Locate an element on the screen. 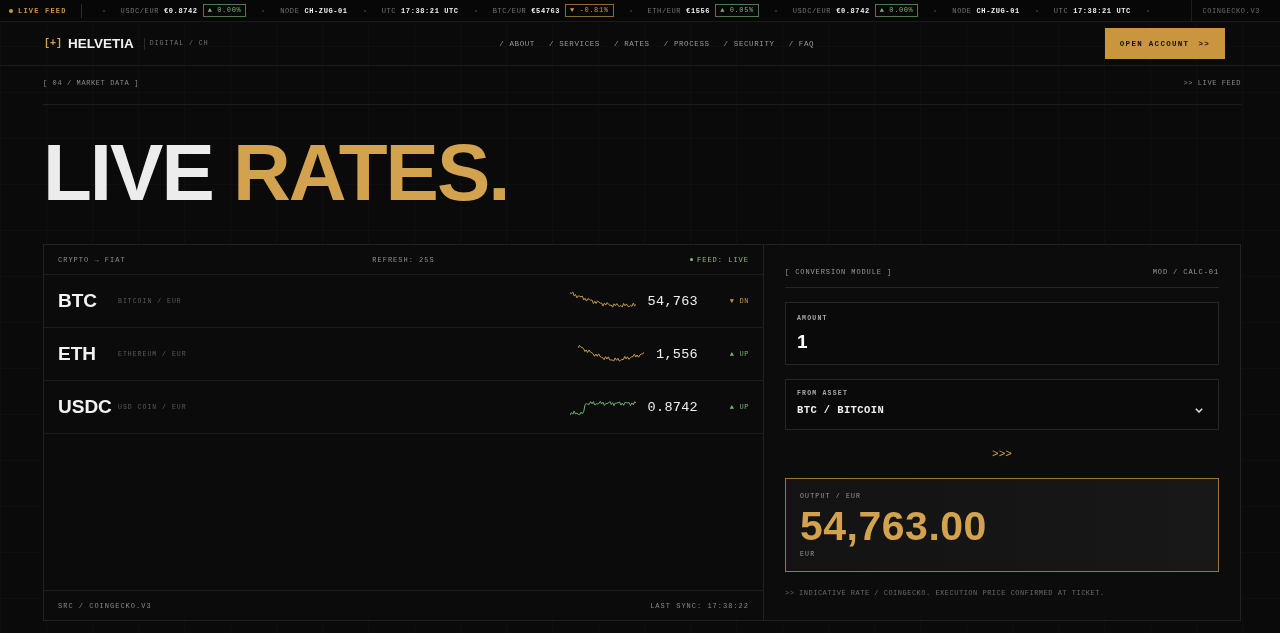 The height and width of the screenshot is (633, 1280). asset-symbol: BTC is located at coordinates (78, 301).